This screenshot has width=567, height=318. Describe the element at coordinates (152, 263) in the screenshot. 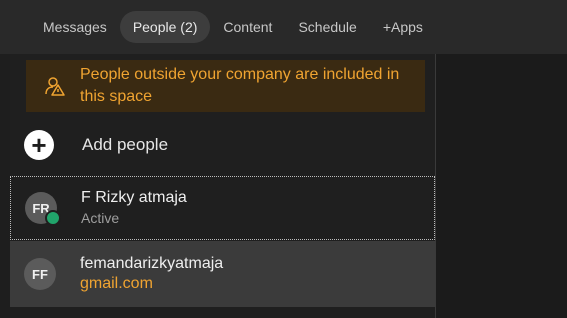

I see `person-name: femandarizkyatmaja` at that location.